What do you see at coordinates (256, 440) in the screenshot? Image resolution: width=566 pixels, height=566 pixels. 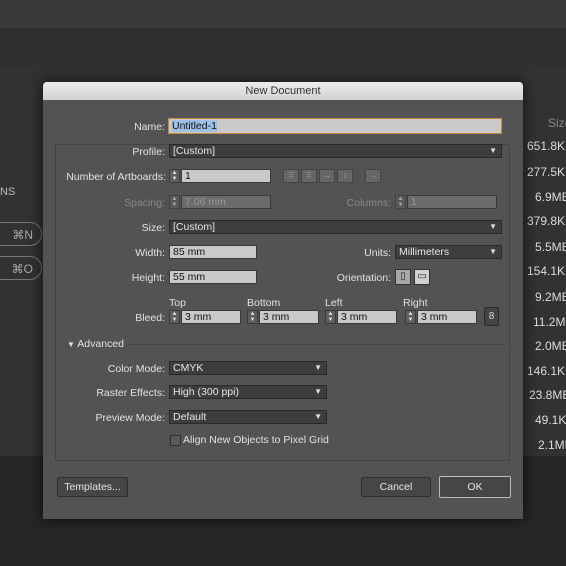 I see `align-pixel-grid-label: Align New Objects to Pixel Grid` at bounding box center [256, 440].